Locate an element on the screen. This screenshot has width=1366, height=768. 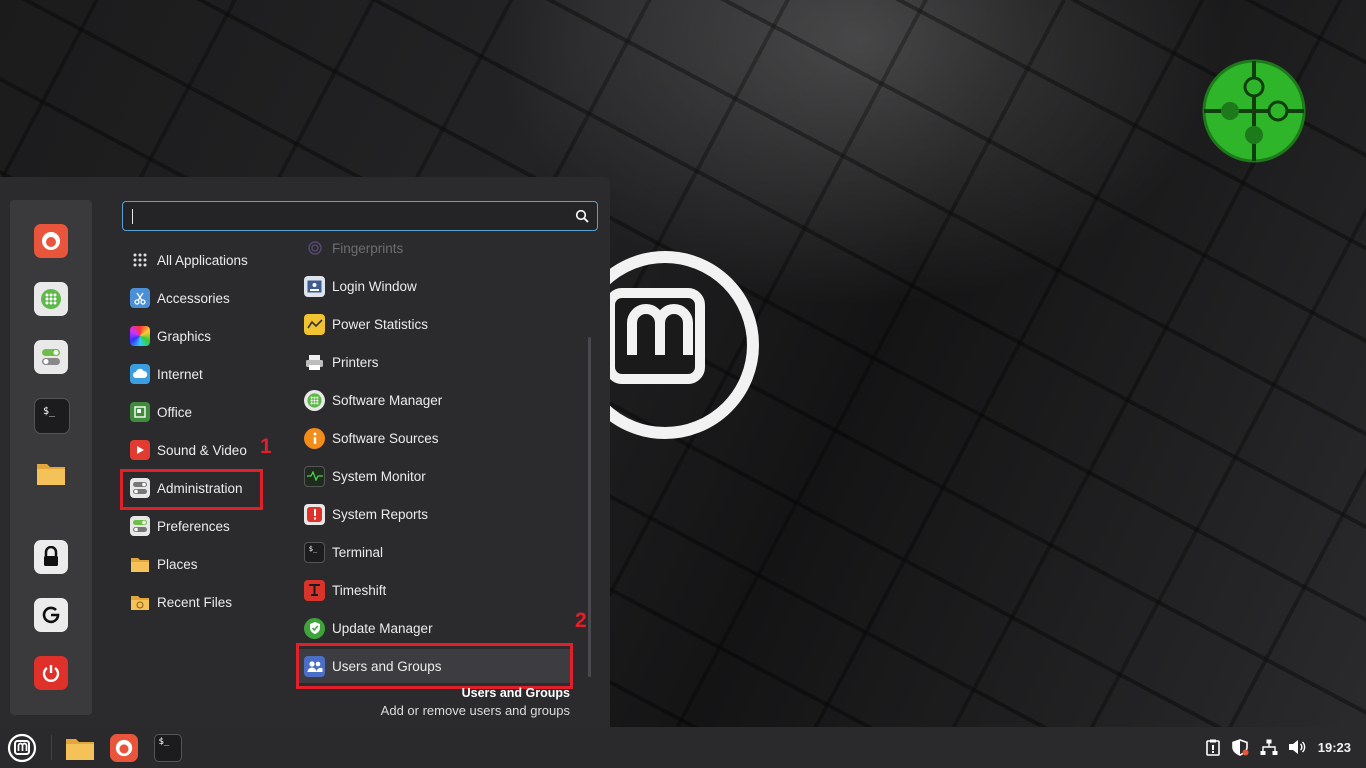
info-icon is located at coordinates (314, 438).